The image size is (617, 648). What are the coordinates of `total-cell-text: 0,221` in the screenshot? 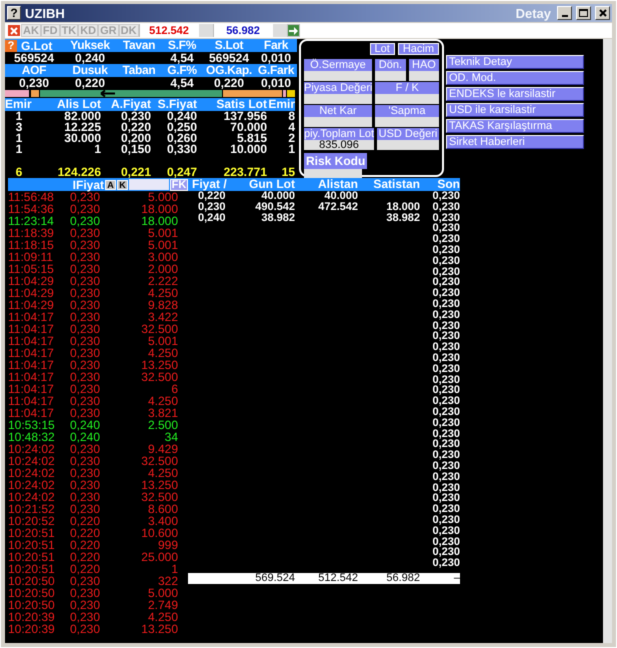 It's located at (135, 172).